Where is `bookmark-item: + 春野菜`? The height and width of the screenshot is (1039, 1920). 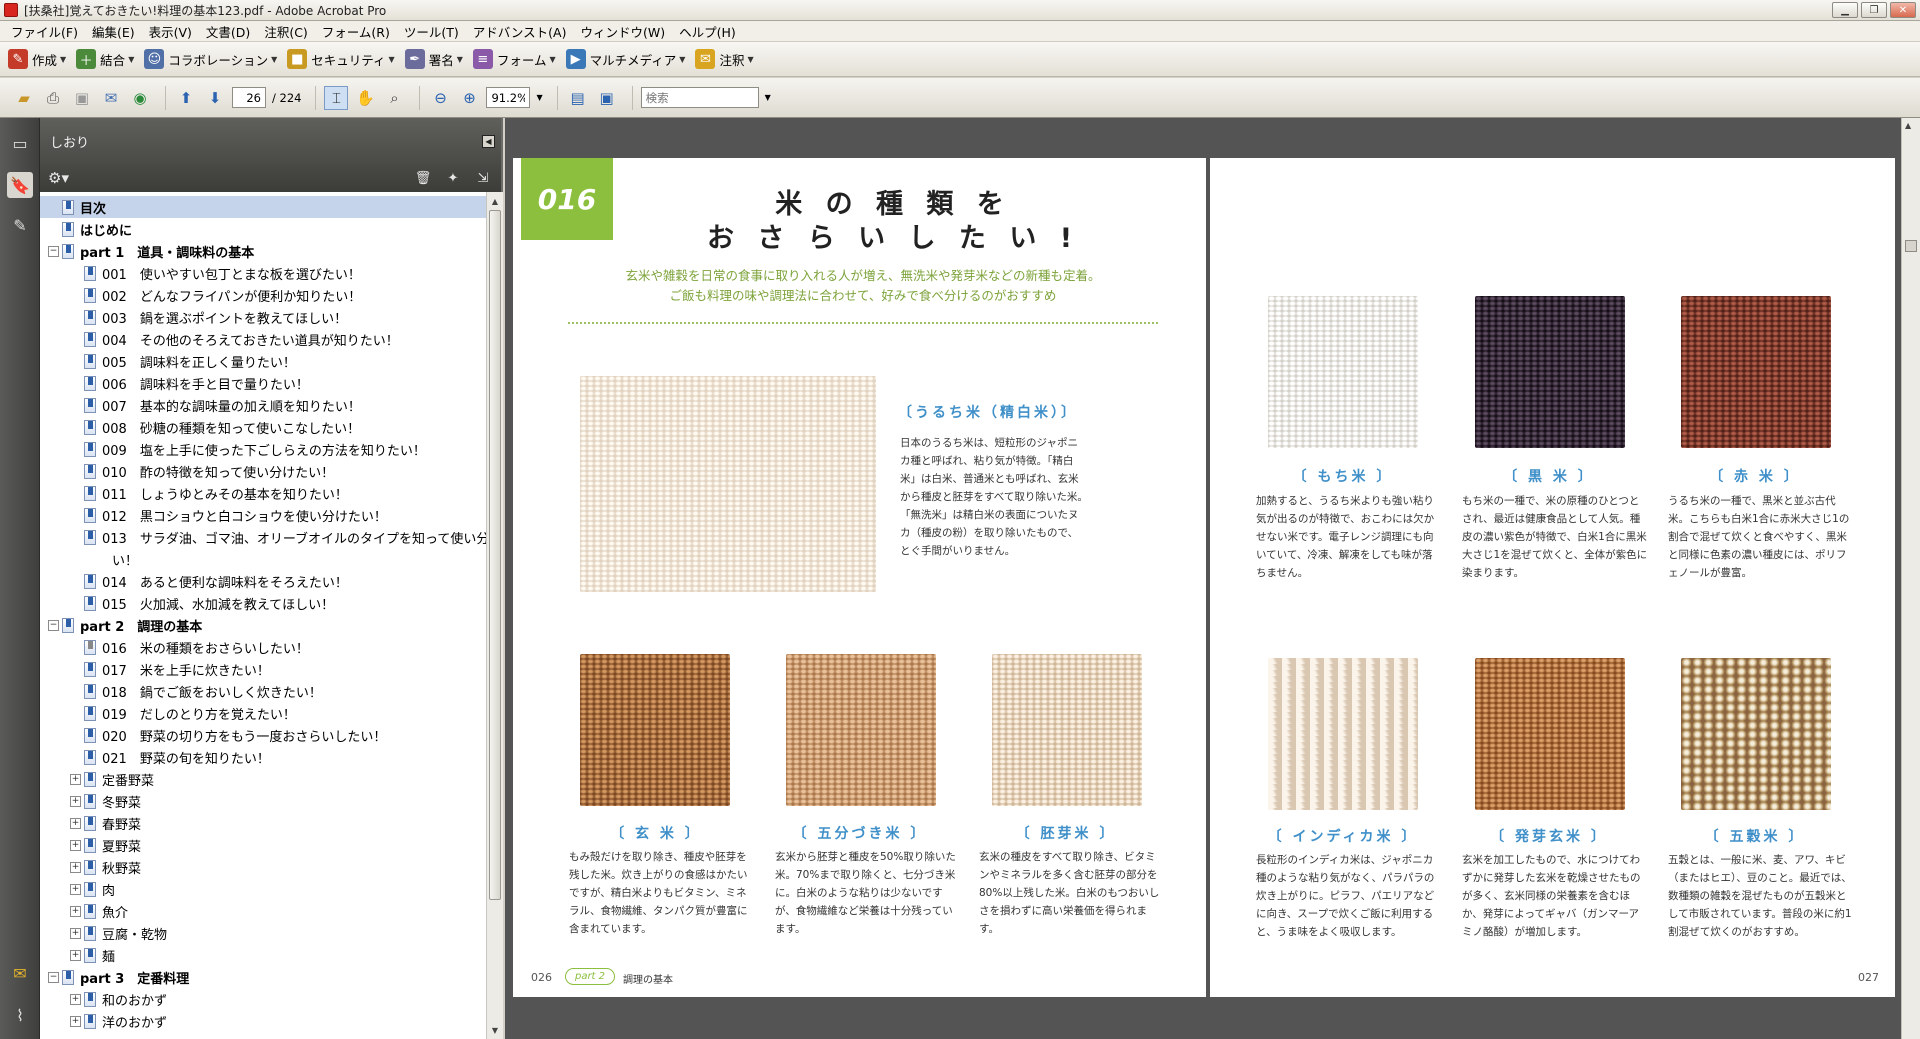 bookmark-item: + 春野菜 is located at coordinates (263, 823).